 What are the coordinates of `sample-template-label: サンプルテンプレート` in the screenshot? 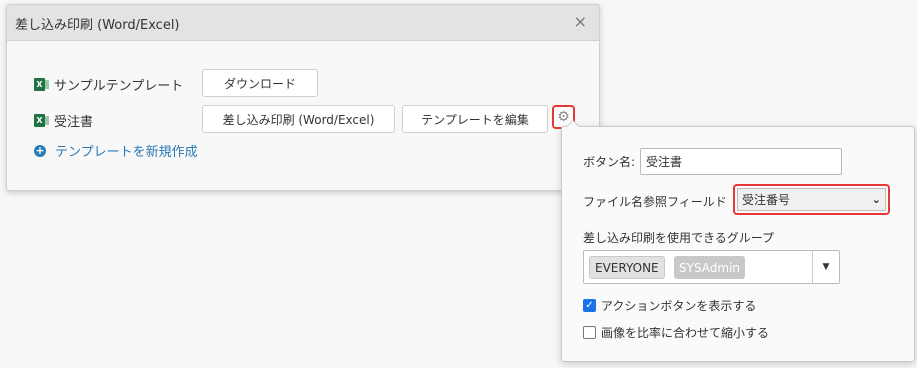 It's located at (119, 86).